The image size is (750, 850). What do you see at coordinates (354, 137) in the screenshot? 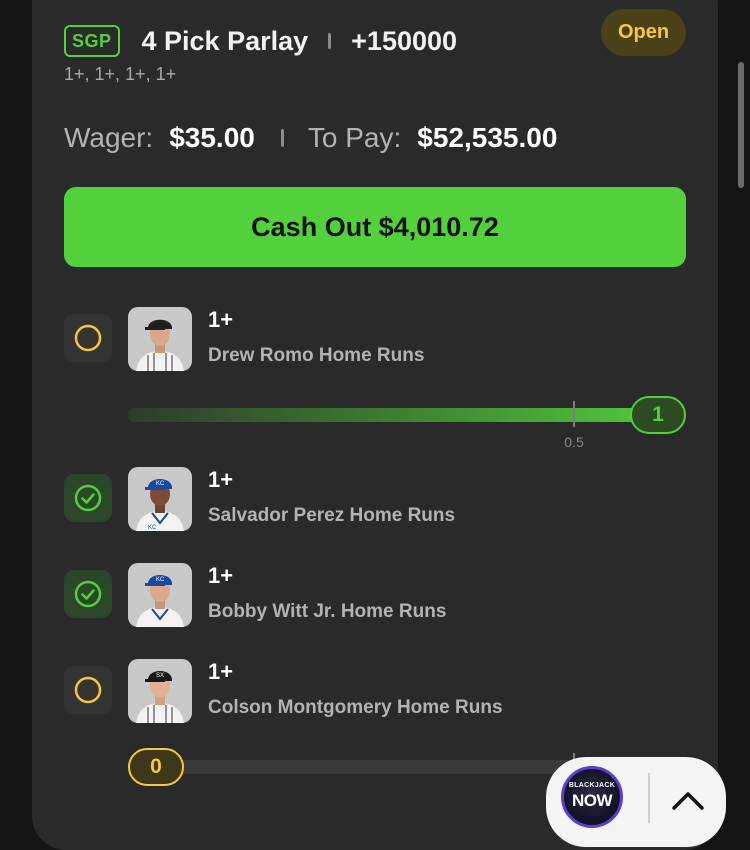
I see `to-pay-label: To Pay:` at bounding box center [354, 137].